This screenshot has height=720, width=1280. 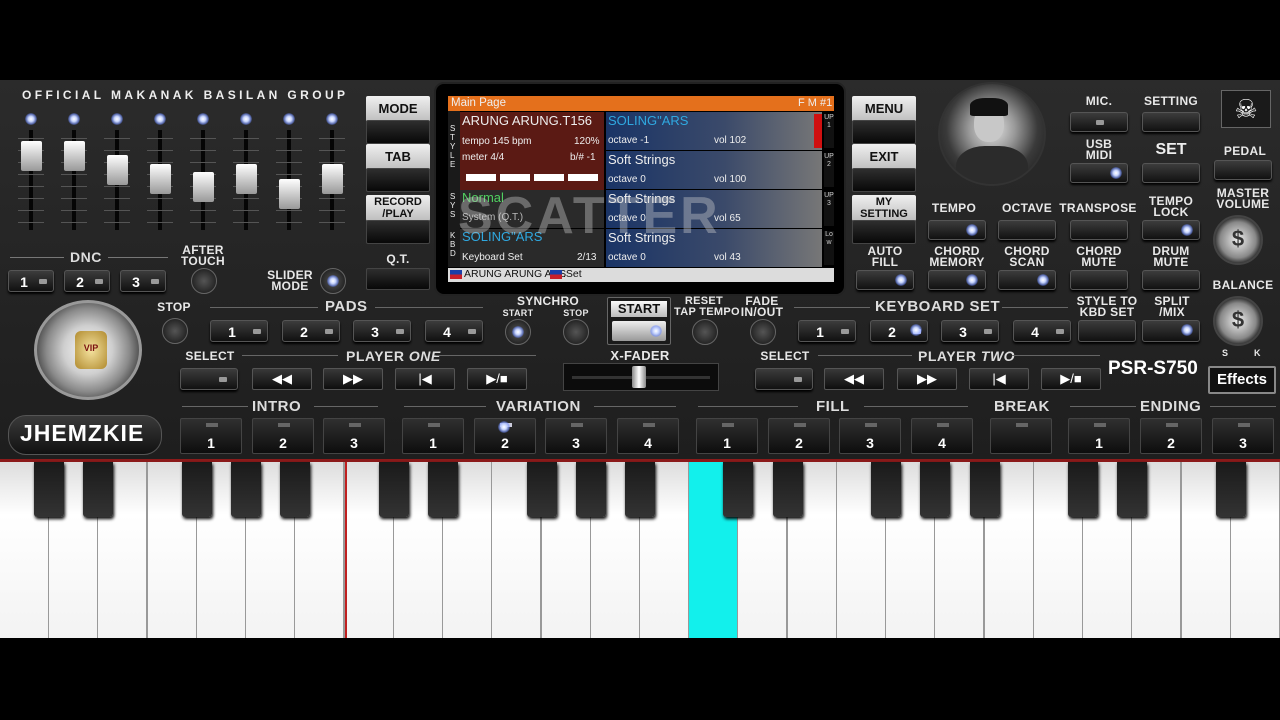 What do you see at coordinates (1171, 436) in the screenshot?
I see `ending-button-2: 2` at bounding box center [1171, 436].